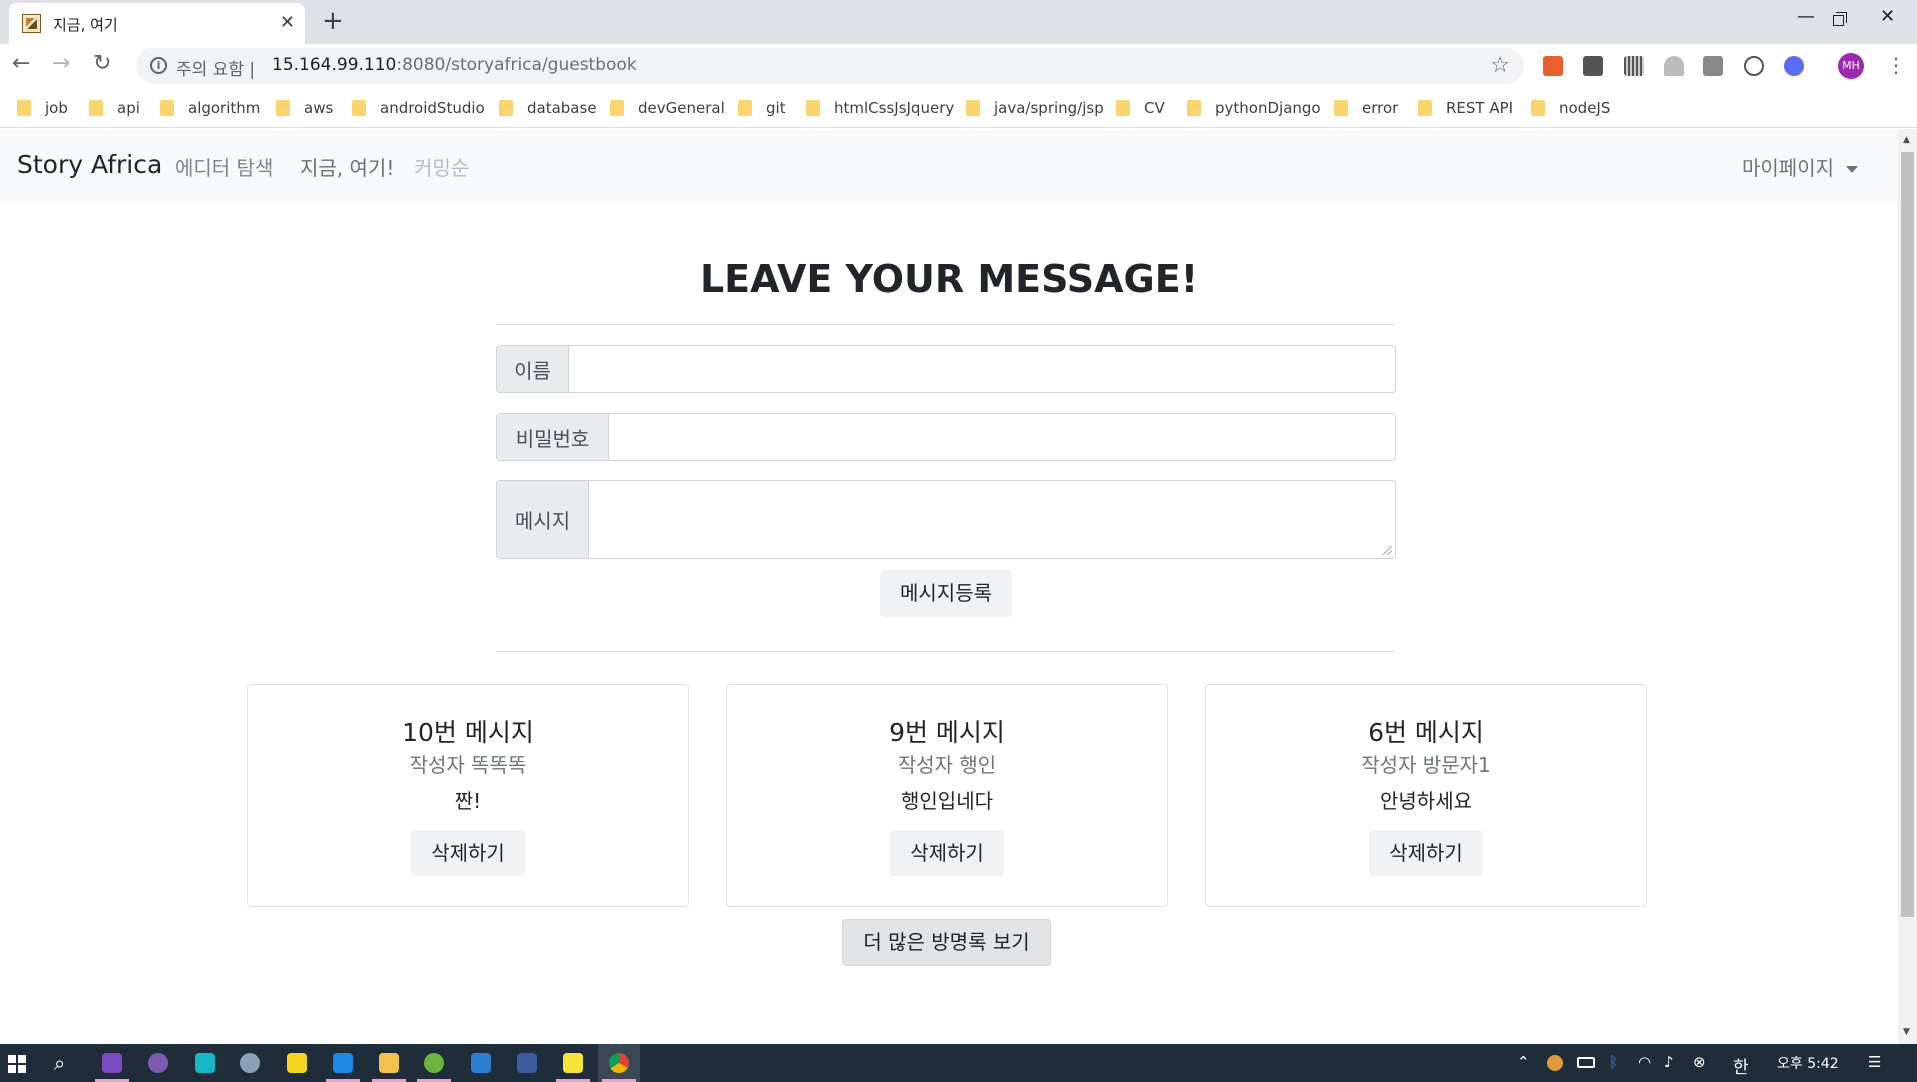 The width and height of the screenshot is (1917, 1082). What do you see at coordinates (1741, 1065) in the screenshot?
I see `ime-indicator: 한` at bounding box center [1741, 1065].